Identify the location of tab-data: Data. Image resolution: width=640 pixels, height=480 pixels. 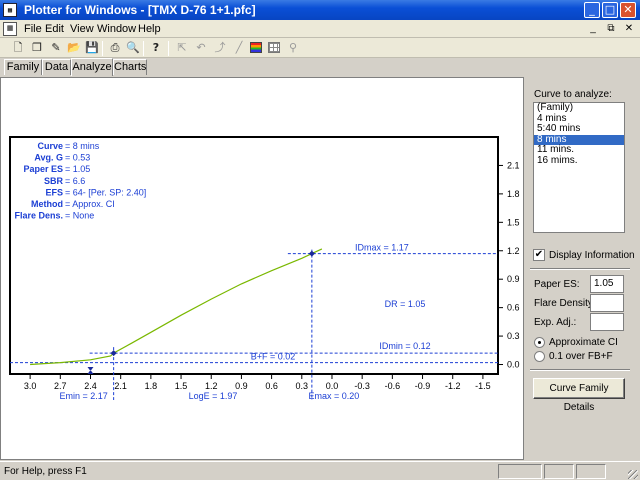
(56, 67).